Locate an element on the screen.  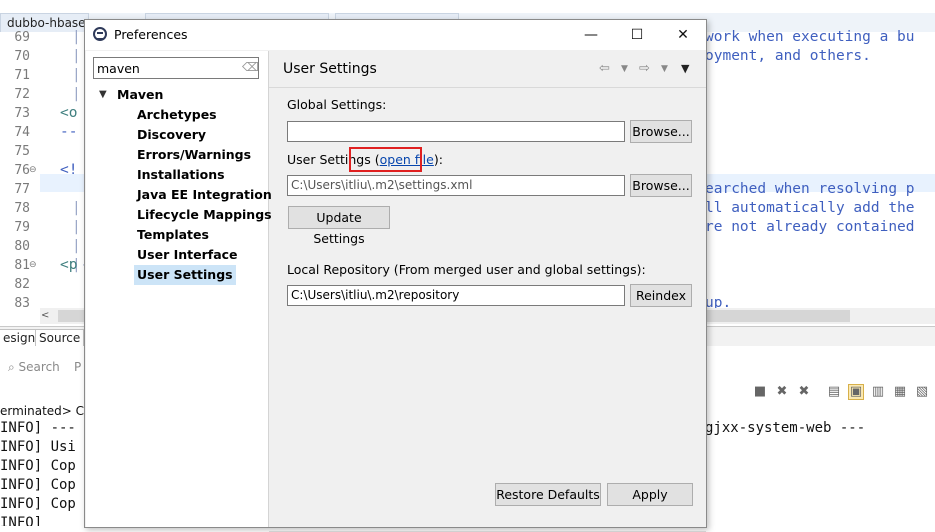
forward-menu-chevron-icon: ▼ is located at coordinates (664, 69).